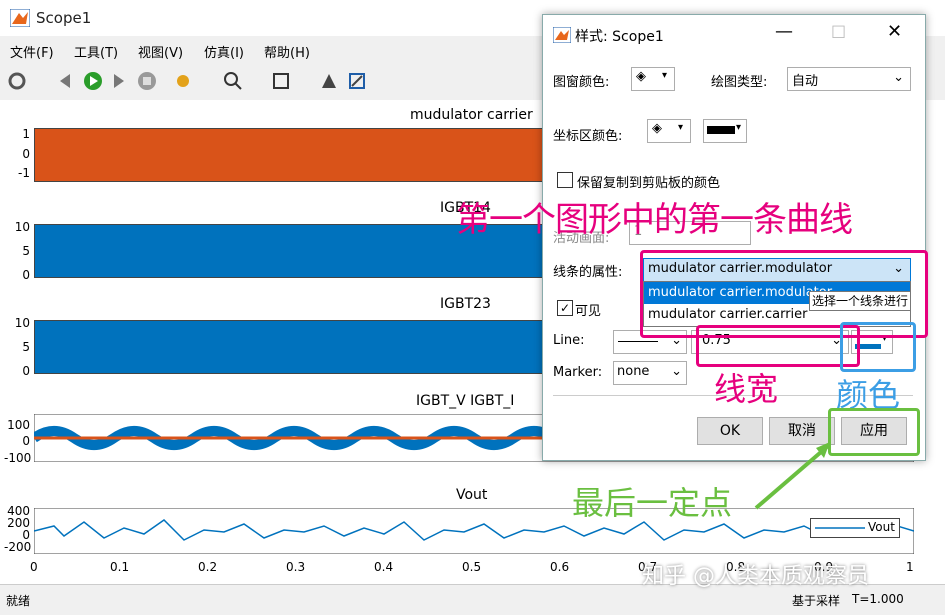 The height and width of the screenshot is (615, 945). Describe the element at coordinates (287, 51) in the screenshot. I see `menu-help: 帮助(H)` at that location.